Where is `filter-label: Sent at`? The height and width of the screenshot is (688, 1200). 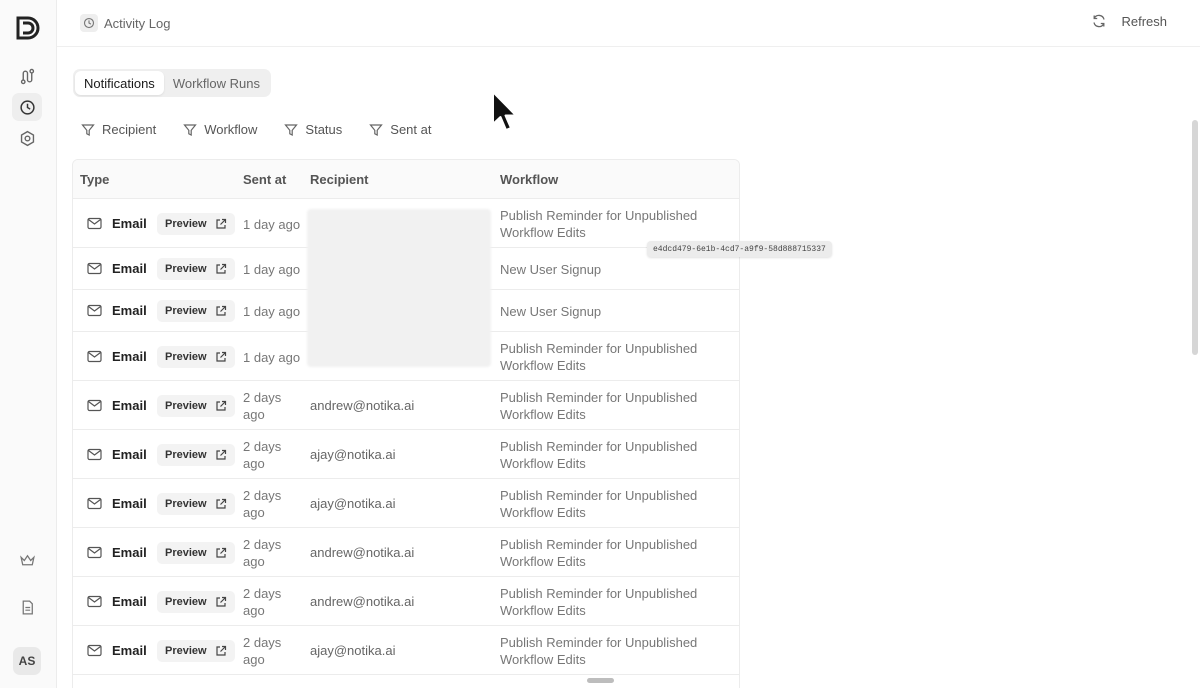 filter-label: Sent at is located at coordinates (411, 129).